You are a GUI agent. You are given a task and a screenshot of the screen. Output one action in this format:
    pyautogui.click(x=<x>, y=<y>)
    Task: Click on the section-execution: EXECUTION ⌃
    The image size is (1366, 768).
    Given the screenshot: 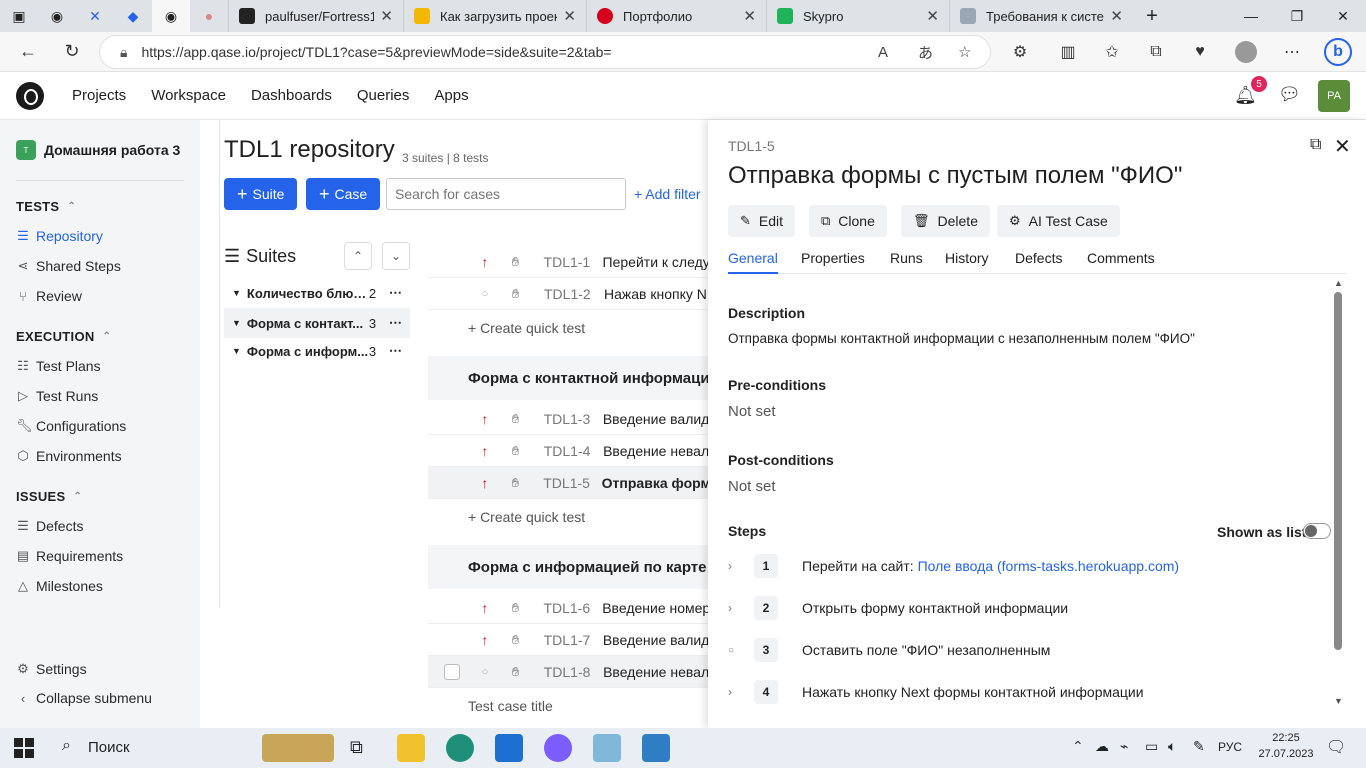 What is the action you would take?
    pyautogui.click(x=100, y=336)
    